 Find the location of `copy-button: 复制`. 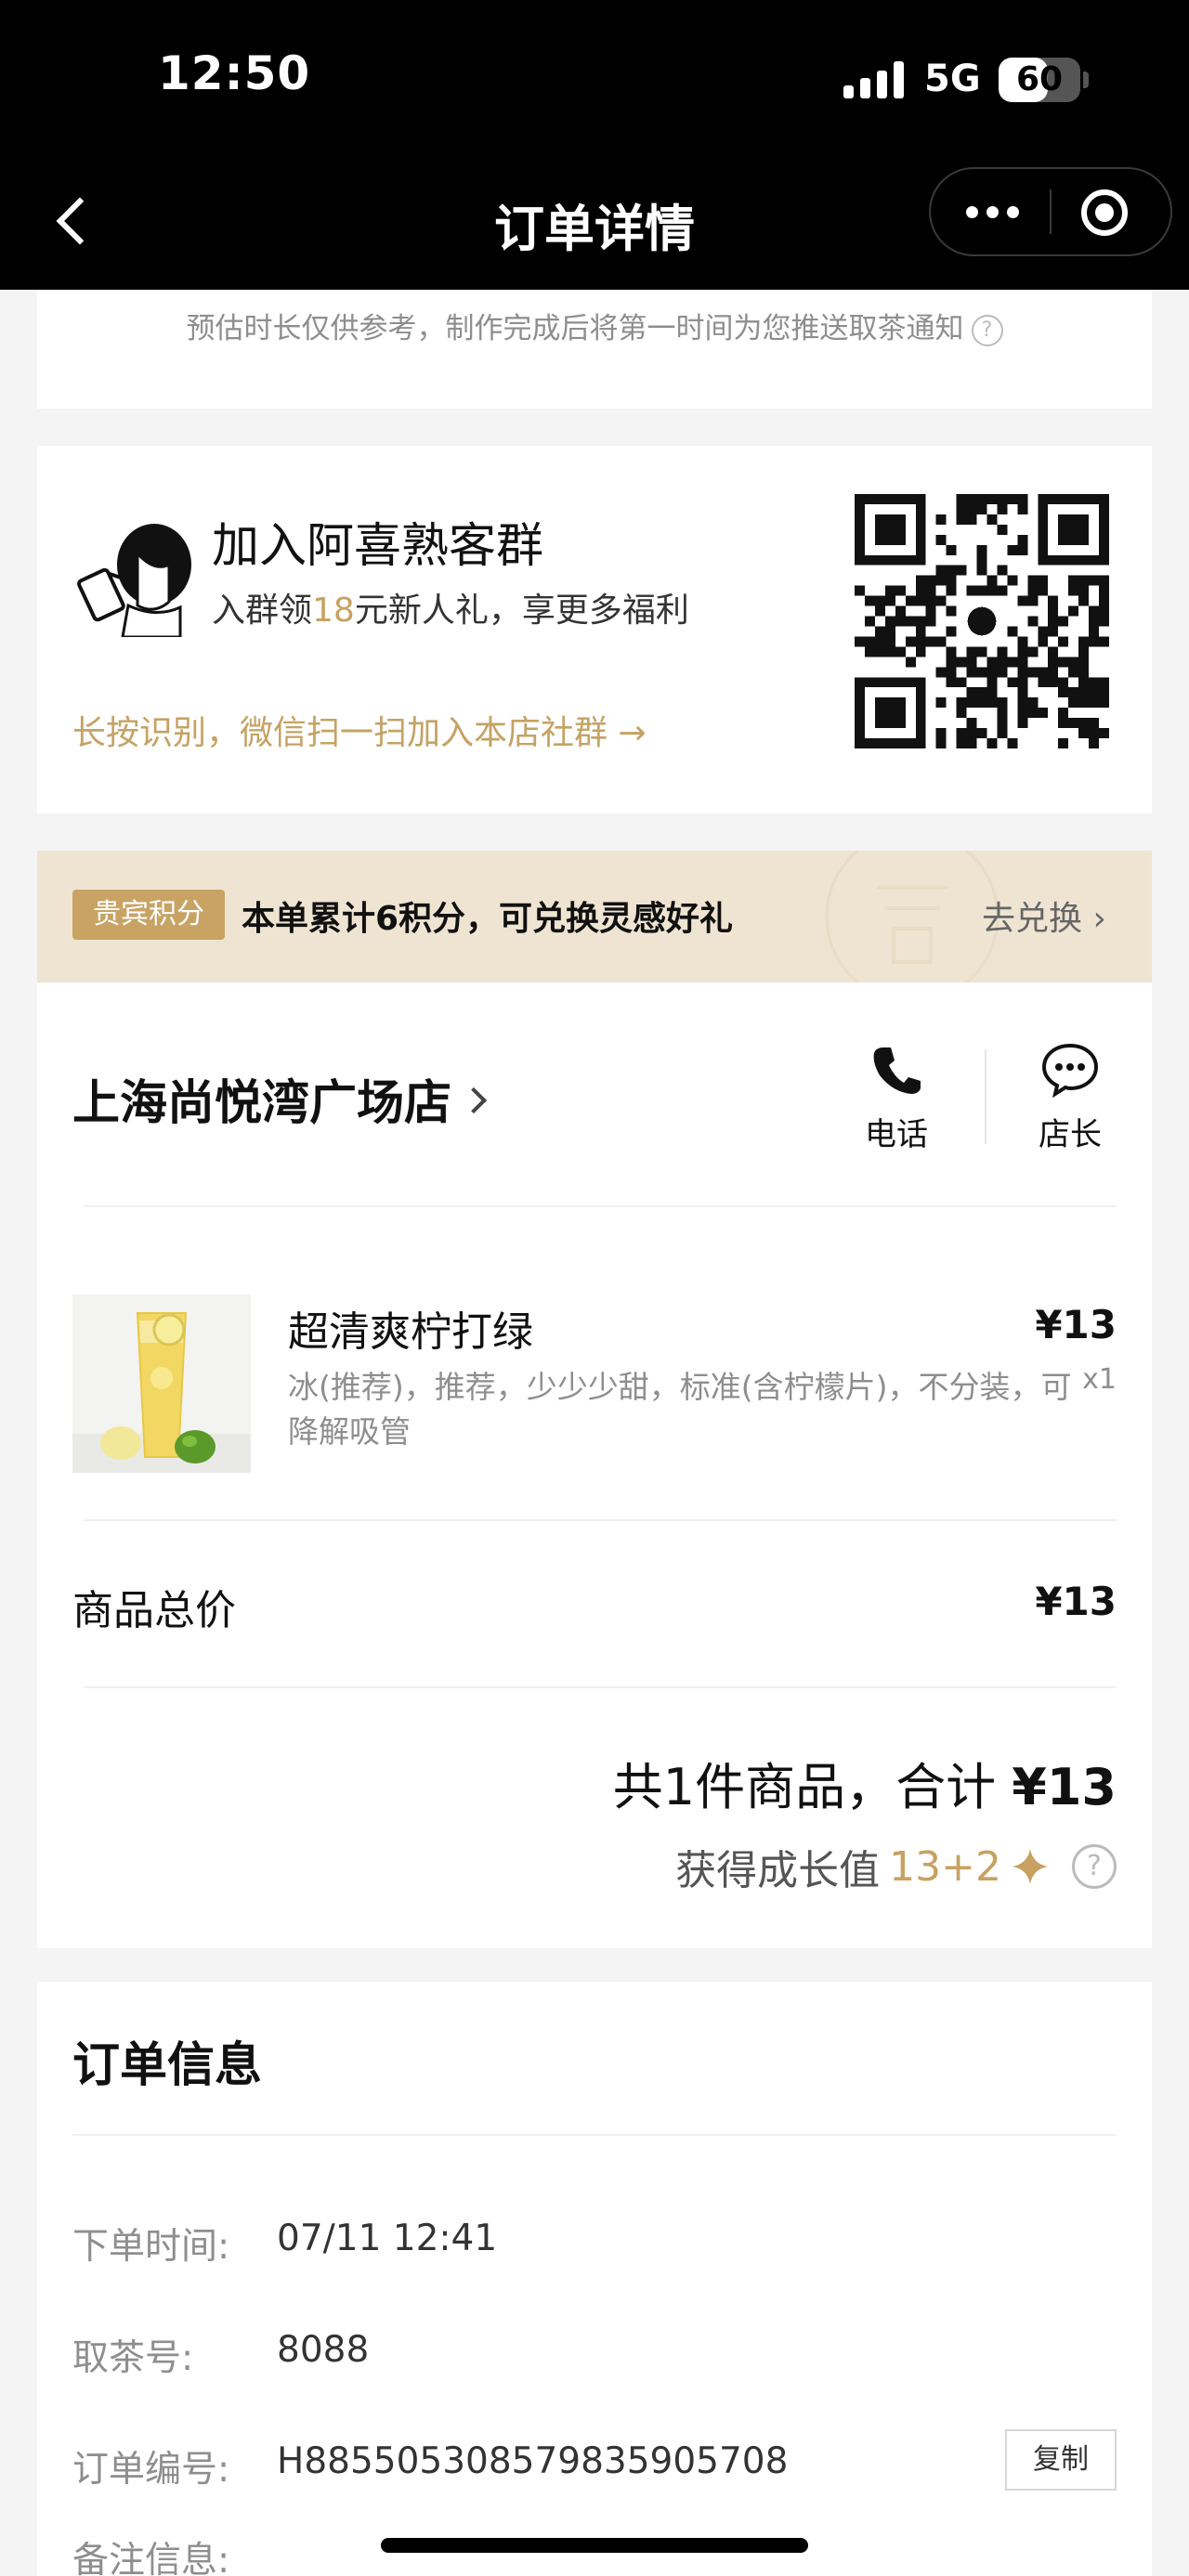

copy-button: 复制 is located at coordinates (1061, 2460).